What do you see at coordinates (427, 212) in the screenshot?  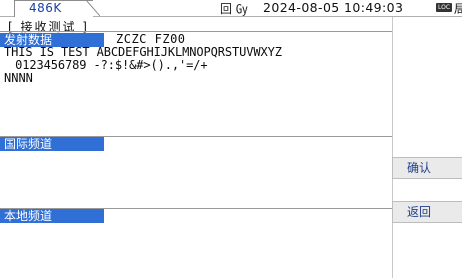 I see `back-button: 返回` at bounding box center [427, 212].